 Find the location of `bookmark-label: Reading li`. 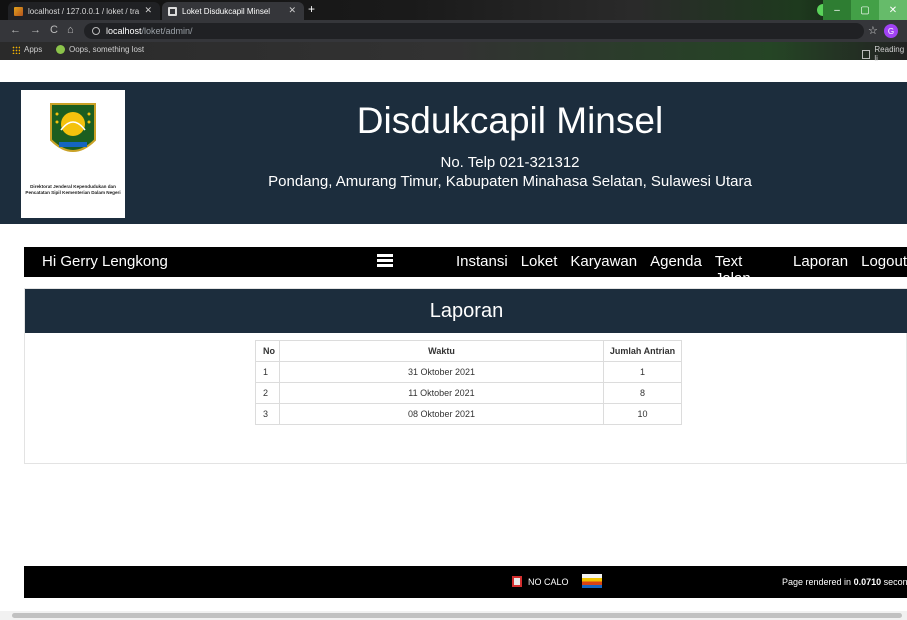

bookmark-label: Reading li is located at coordinates (889, 54).